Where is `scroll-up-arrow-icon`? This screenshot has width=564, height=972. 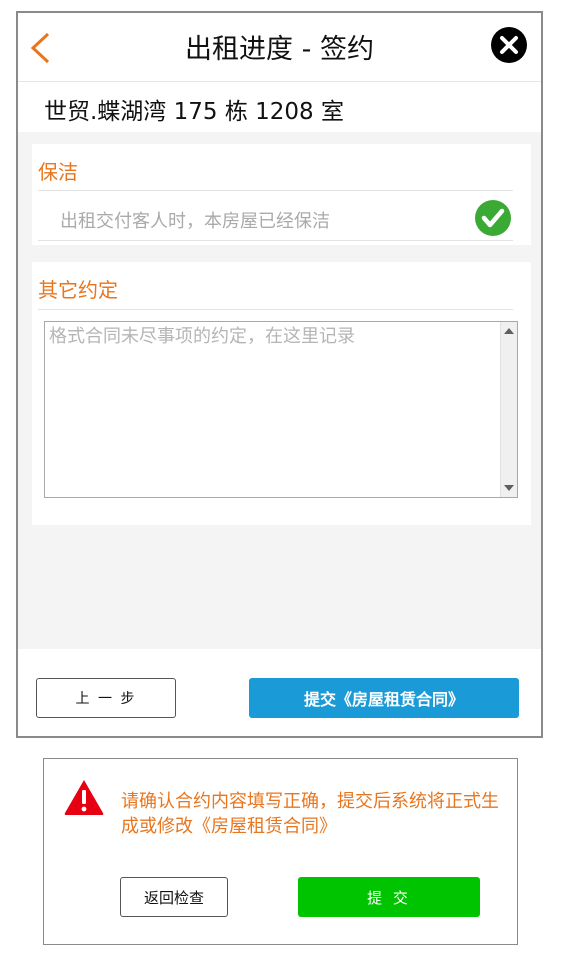 scroll-up-arrow-icon is located at coordinates (509, 331).